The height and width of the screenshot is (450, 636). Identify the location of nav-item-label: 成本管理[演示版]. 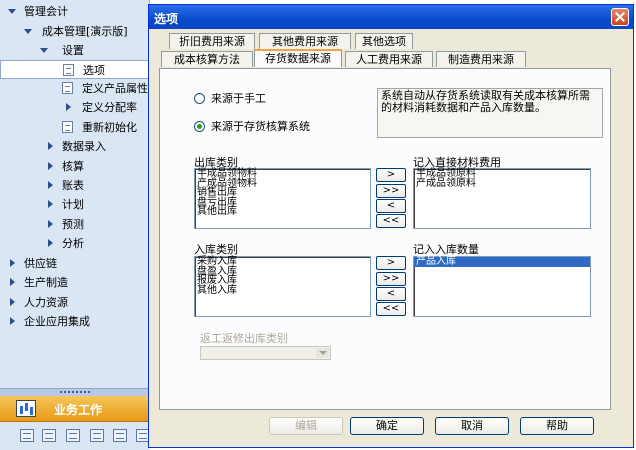
(85, 31).